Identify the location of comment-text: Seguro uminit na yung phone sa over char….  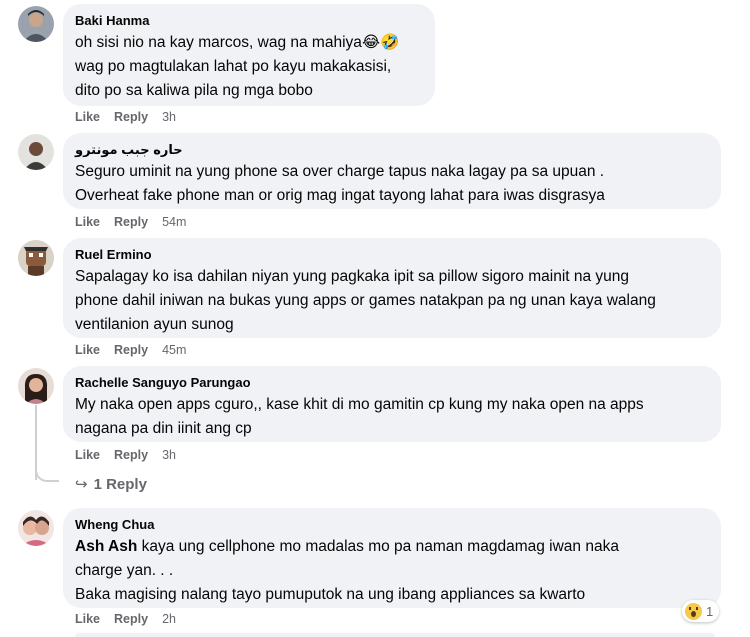
(340, 183).